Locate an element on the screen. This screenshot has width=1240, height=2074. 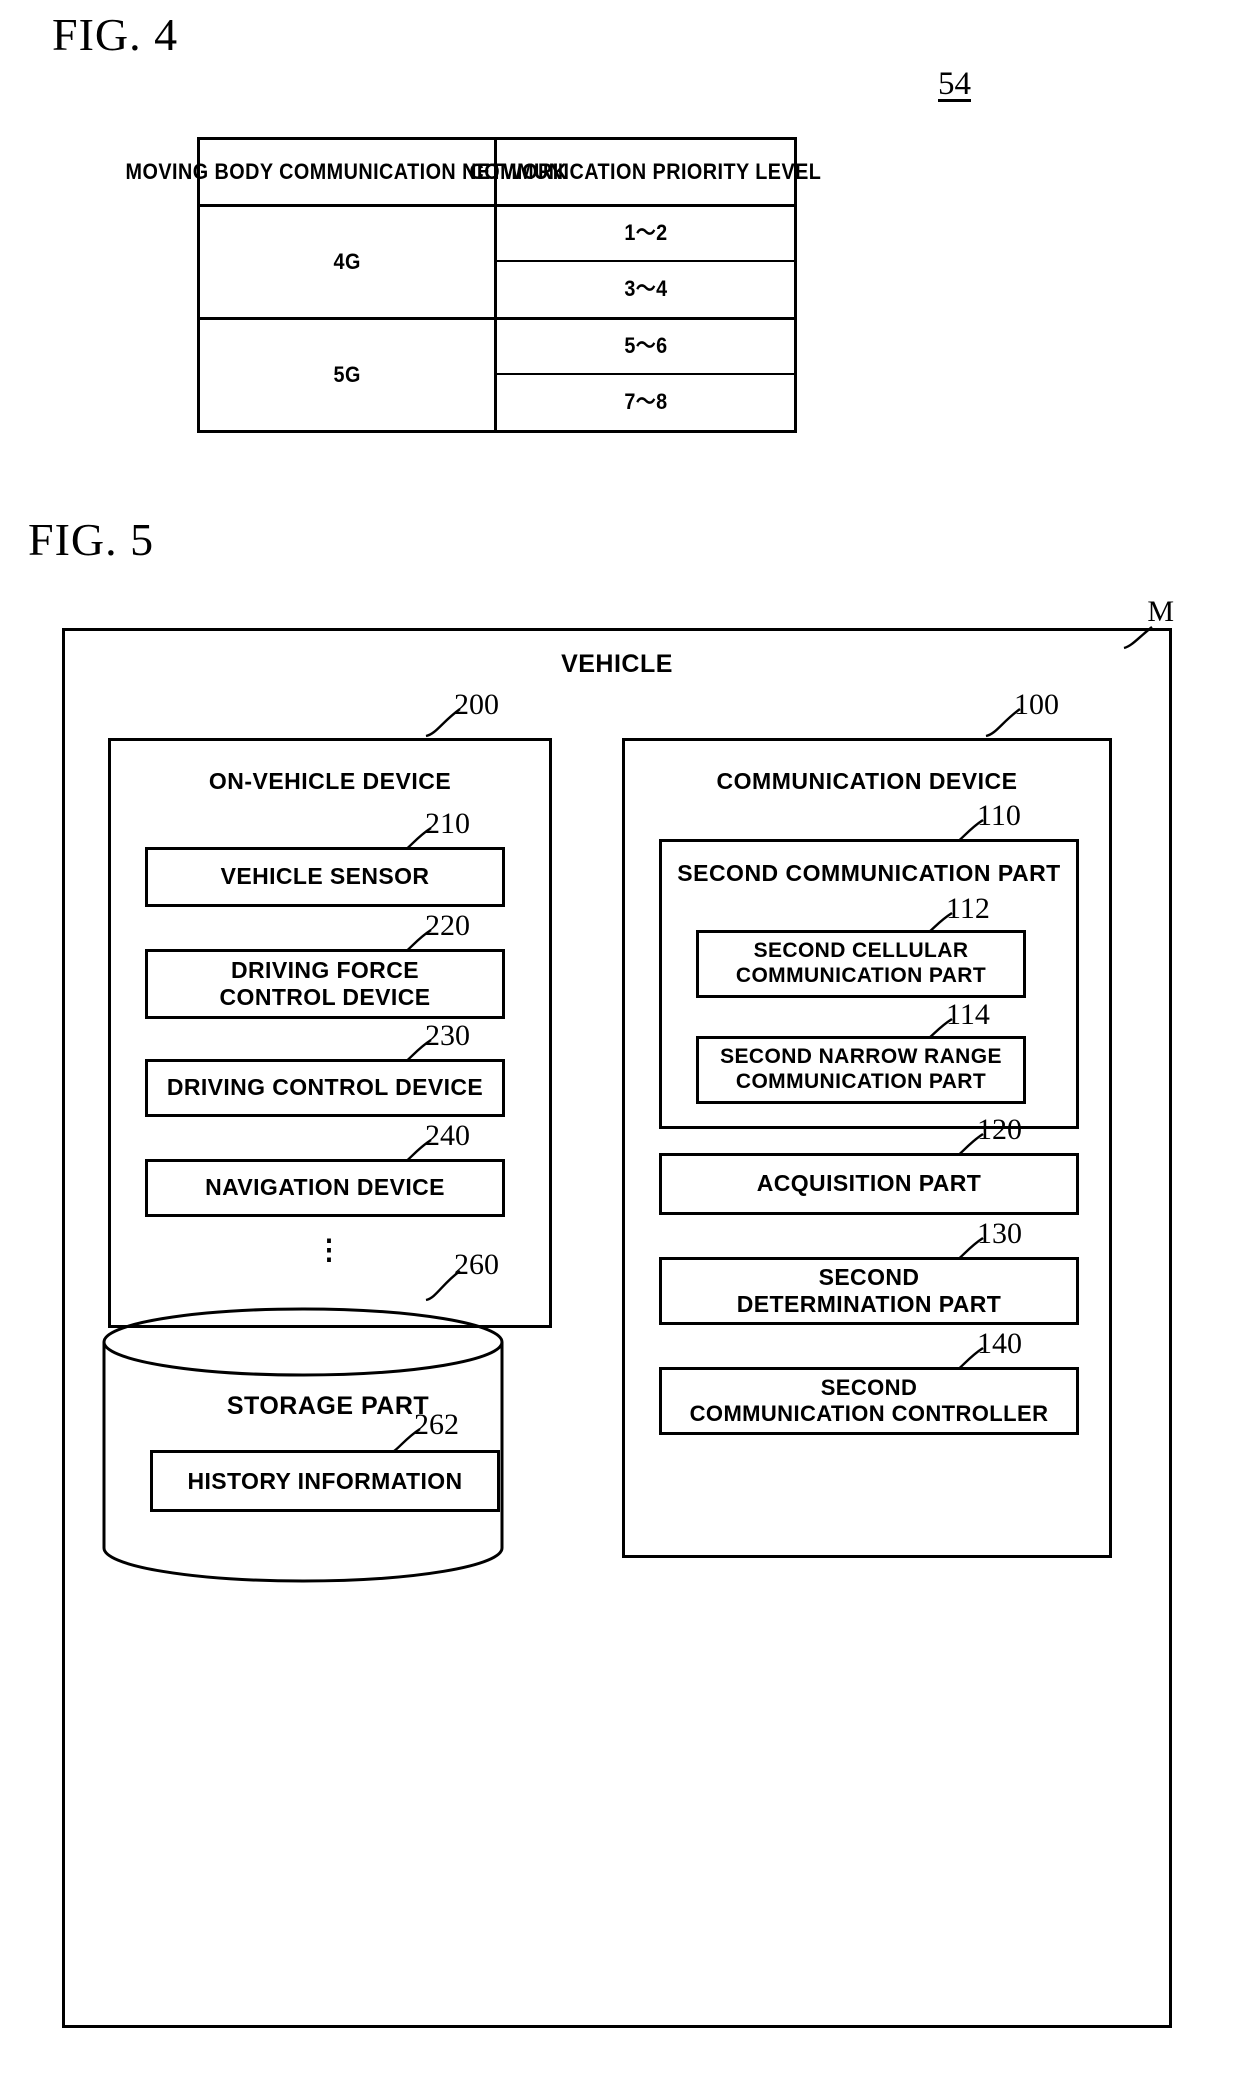
unit-acquisition-part: ACQUISITION PART is located at coordinates (869, 1184).